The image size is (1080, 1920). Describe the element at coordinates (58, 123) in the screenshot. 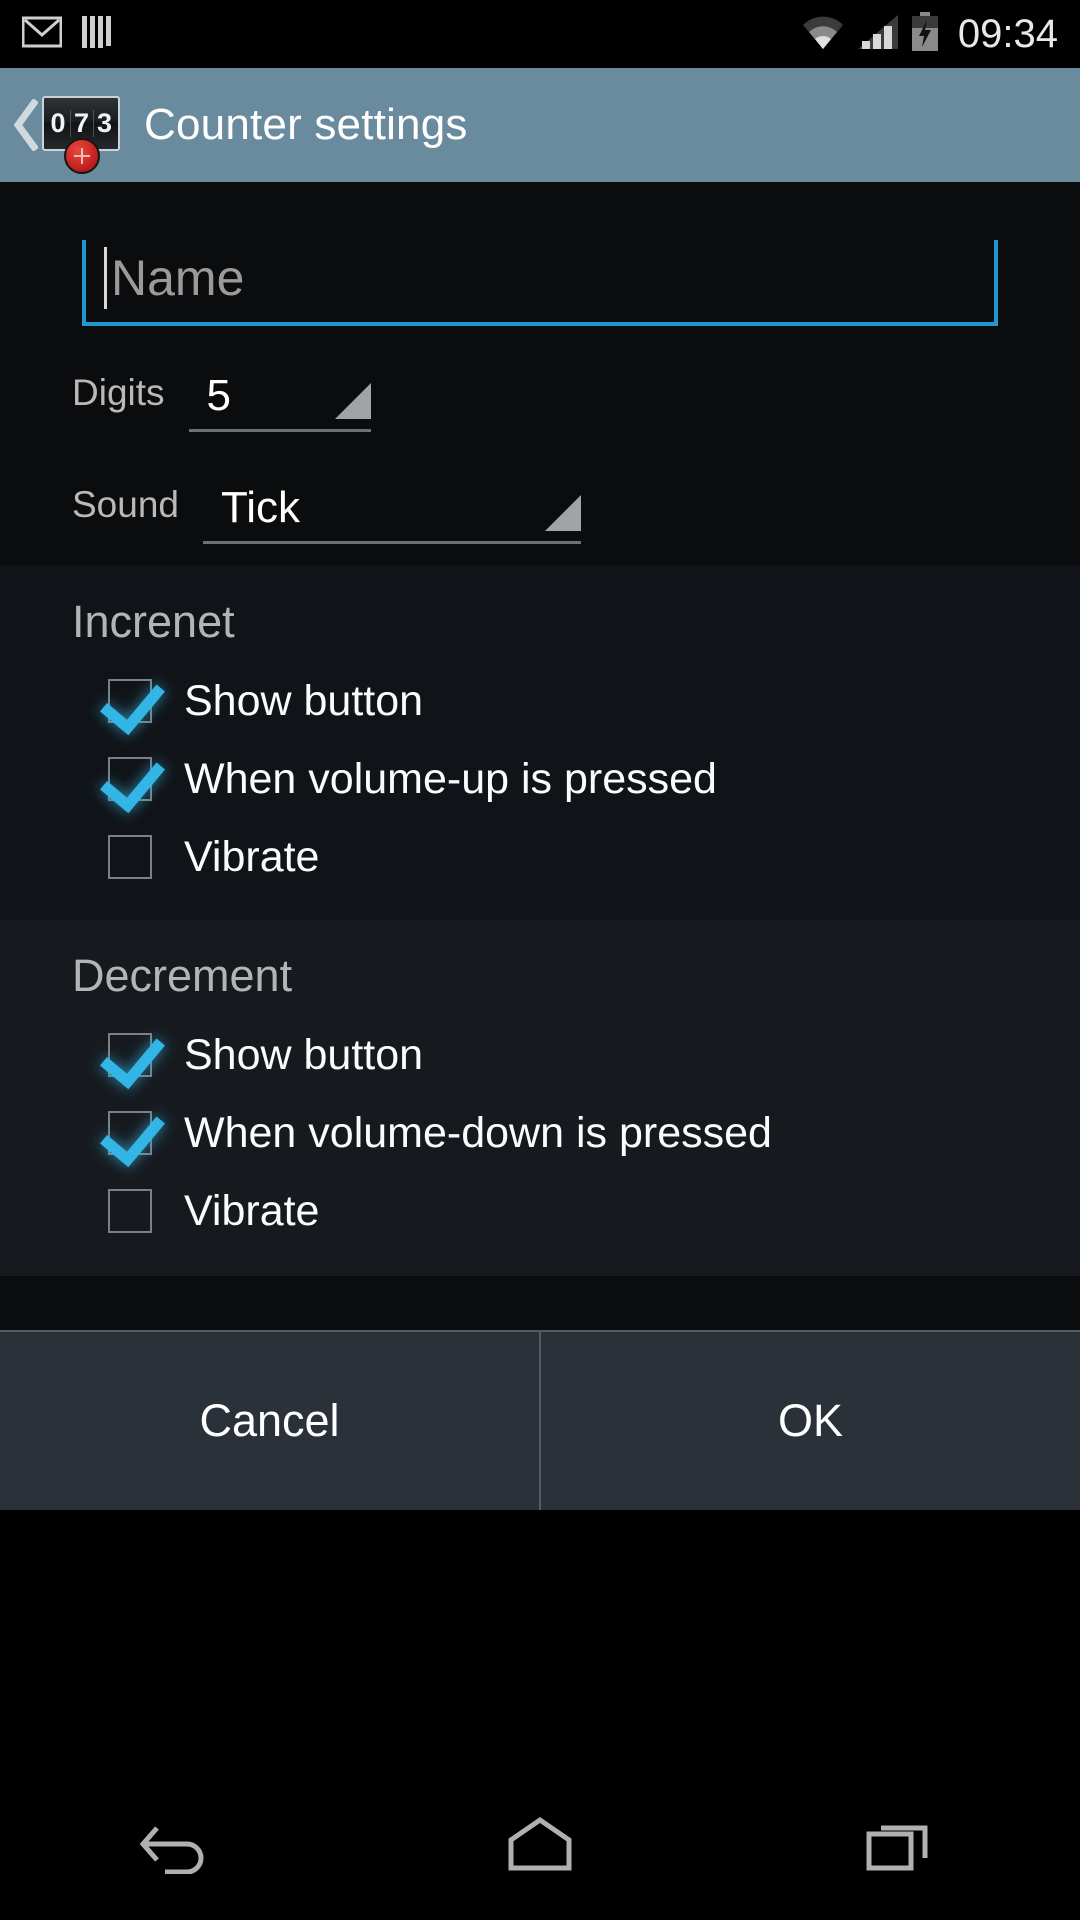

I see `counter-digit: 0` at that location.